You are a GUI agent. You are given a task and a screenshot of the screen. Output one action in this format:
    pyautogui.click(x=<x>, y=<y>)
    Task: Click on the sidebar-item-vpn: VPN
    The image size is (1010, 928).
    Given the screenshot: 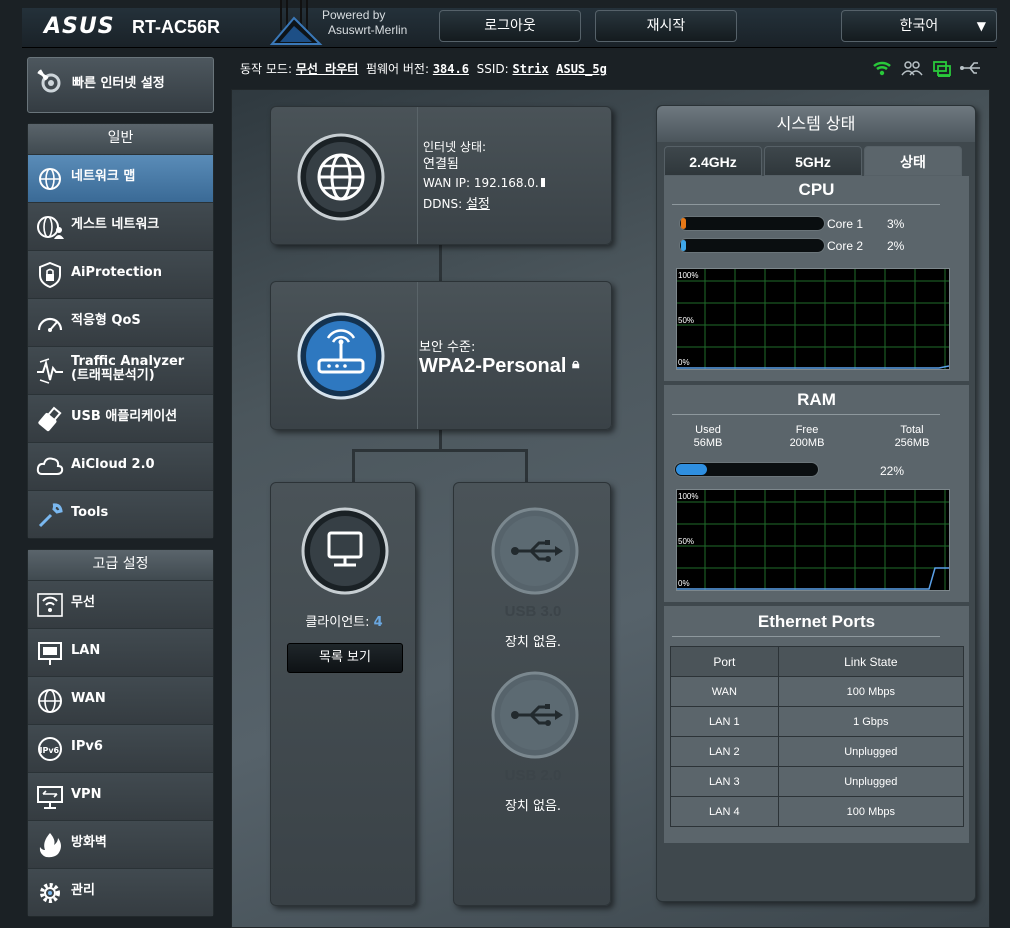 What is the action you would take?
    pyautogui.click(x=120, y=796)
    